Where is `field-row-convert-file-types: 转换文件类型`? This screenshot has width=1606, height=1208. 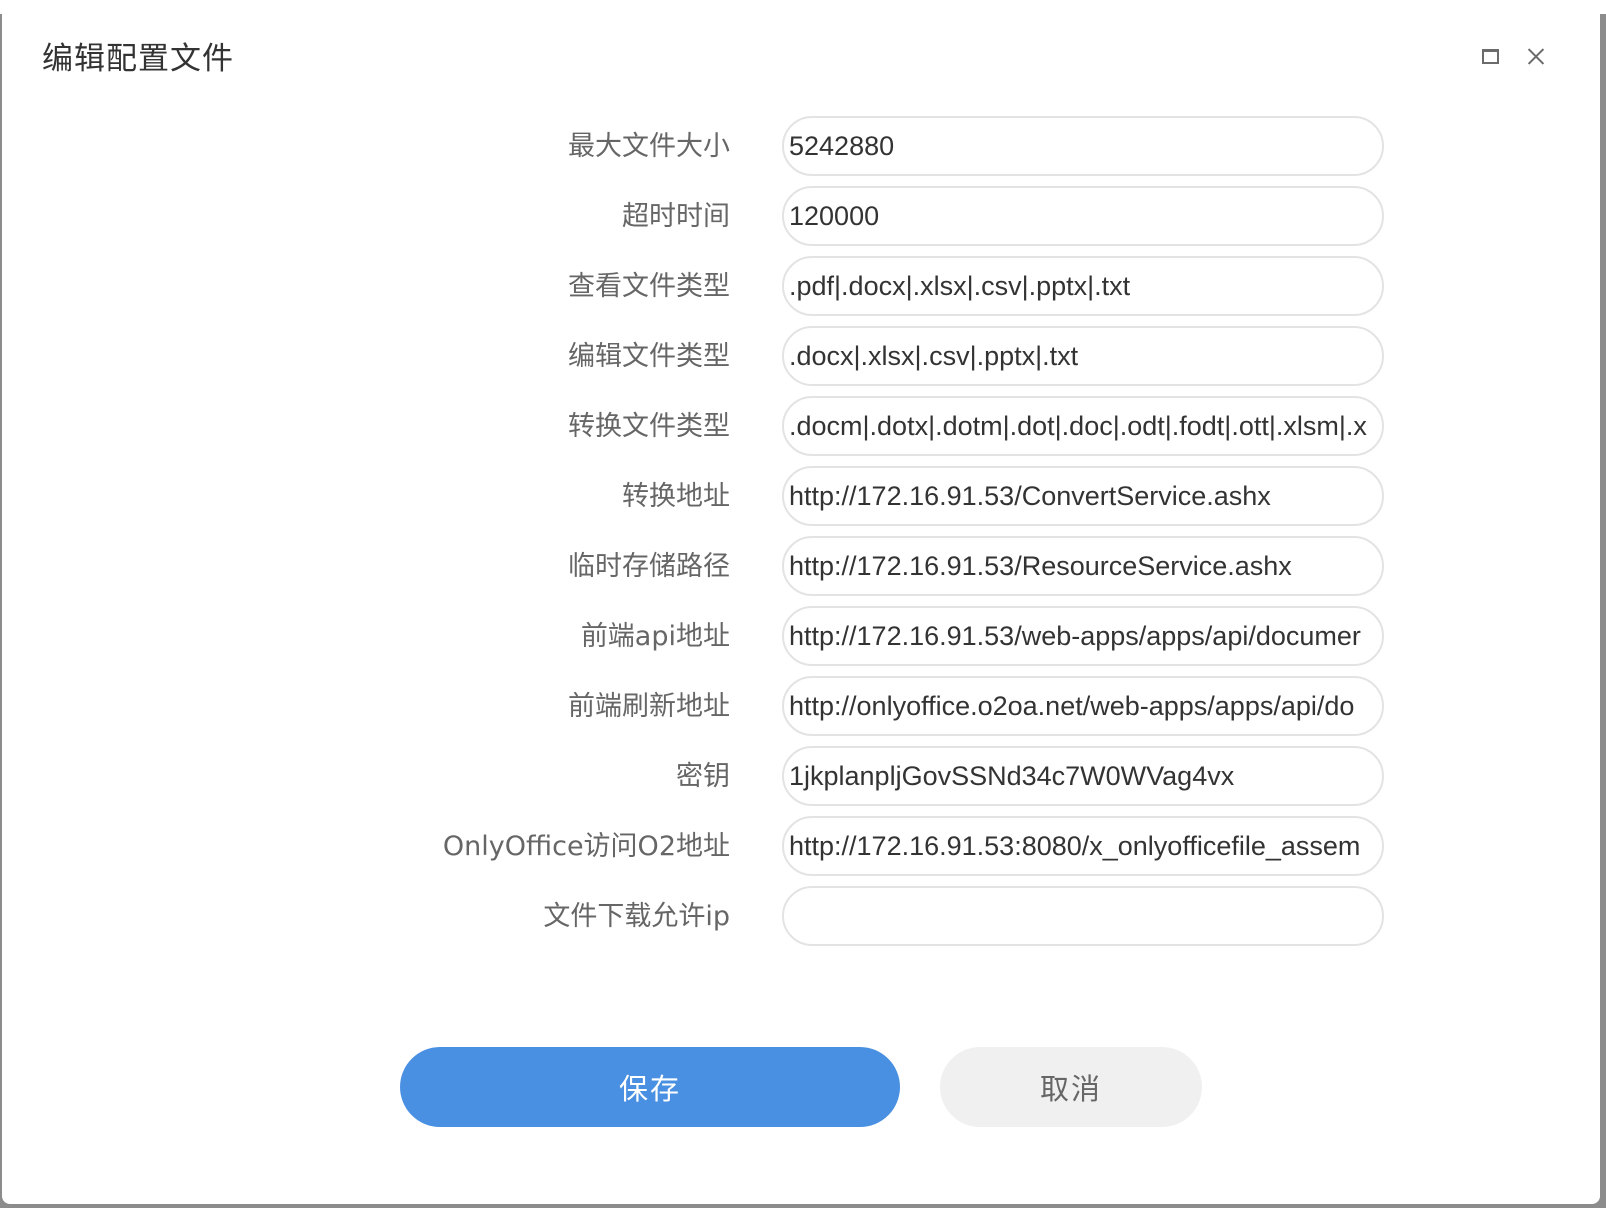 field-row-convert-file-types: 转换文件类型 is located at coordinates (801, 427).